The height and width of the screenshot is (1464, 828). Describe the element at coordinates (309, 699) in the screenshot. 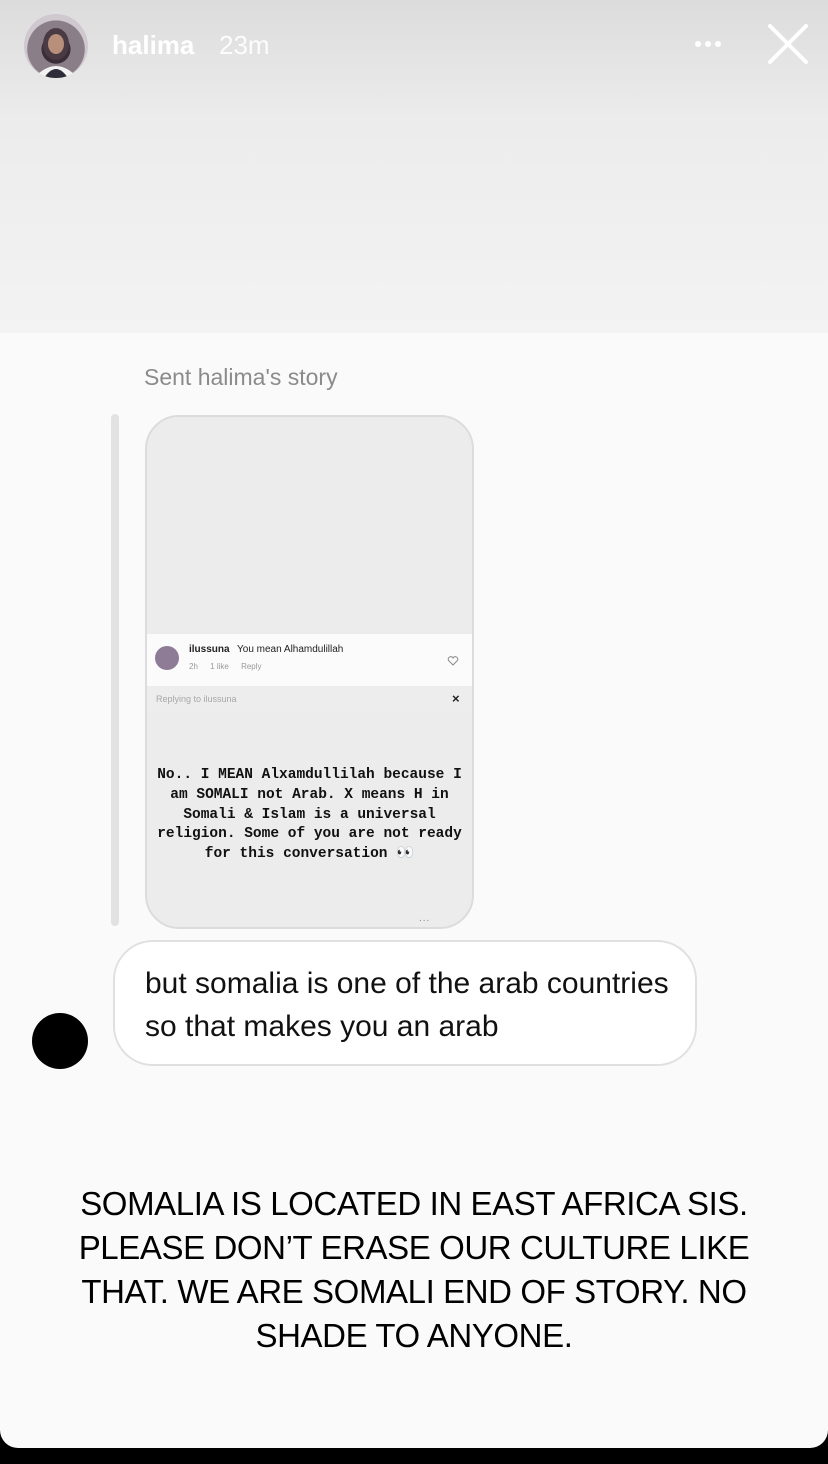

I see `replying-to-bar: Replying to ilussuna ×` at that location.